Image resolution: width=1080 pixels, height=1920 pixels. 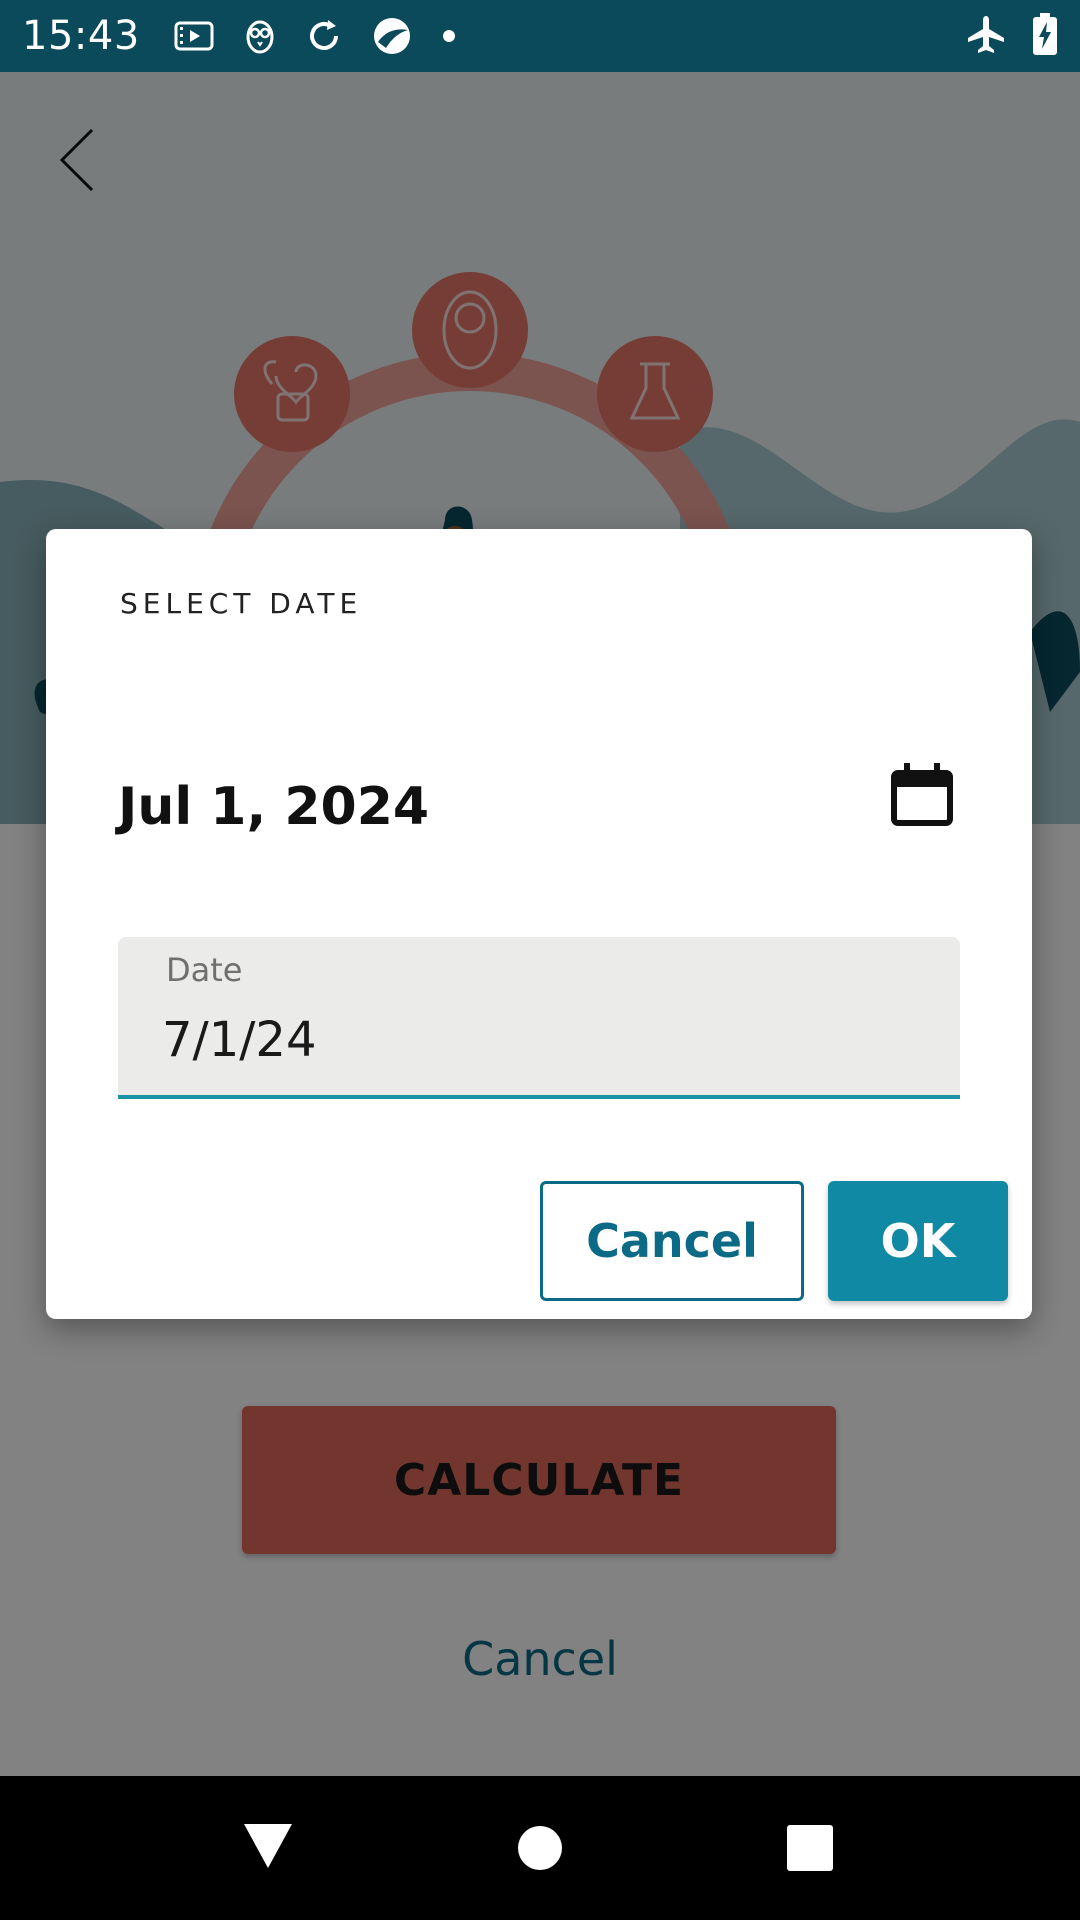 I want to click on recents-square-icon, so click(x=810, y=1848).